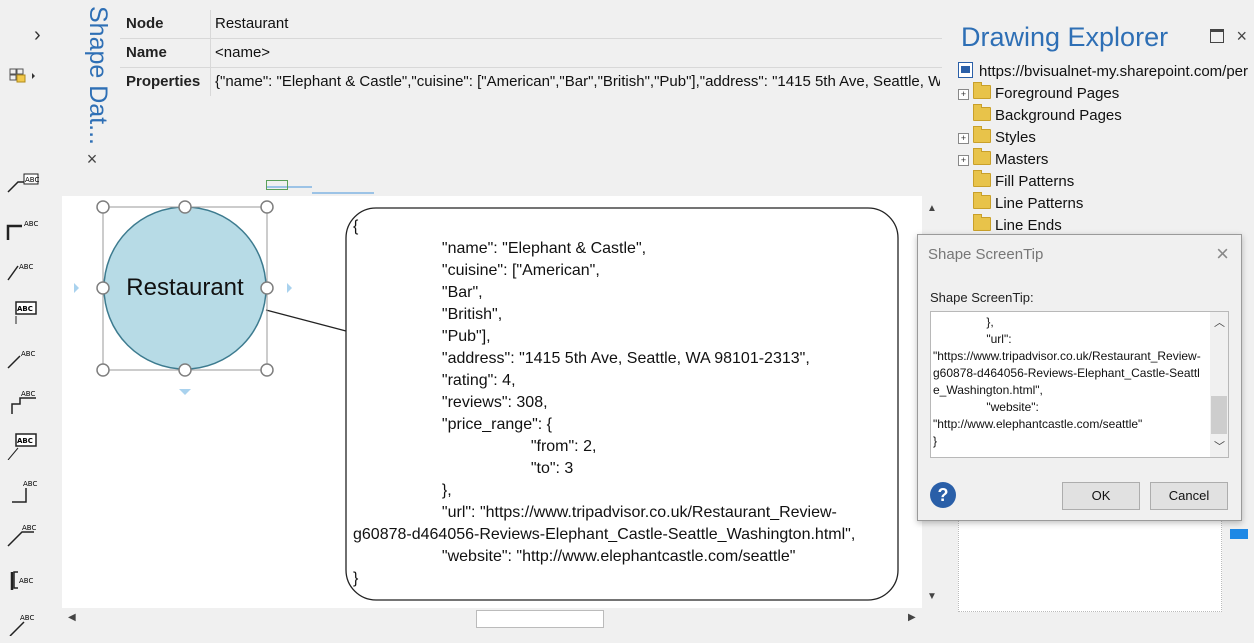  I want to click on connector-line, so click(306, 320).